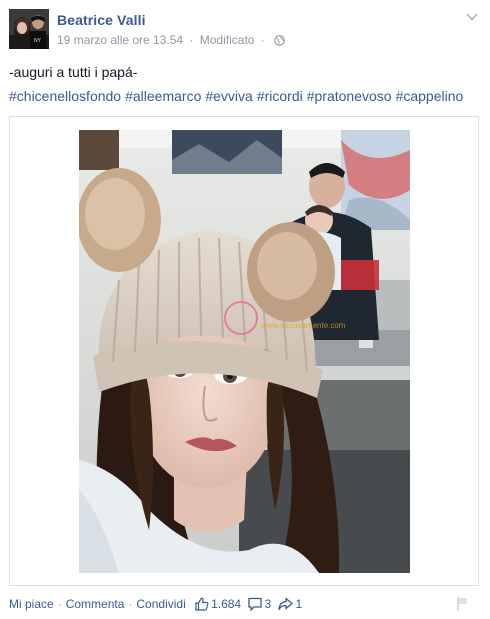 The height and width of the screenshot is (619, 490). What do you see at coordinates (463, 604) in the screenshot?
I see `flag-icon` at bounding box center [463, 604].